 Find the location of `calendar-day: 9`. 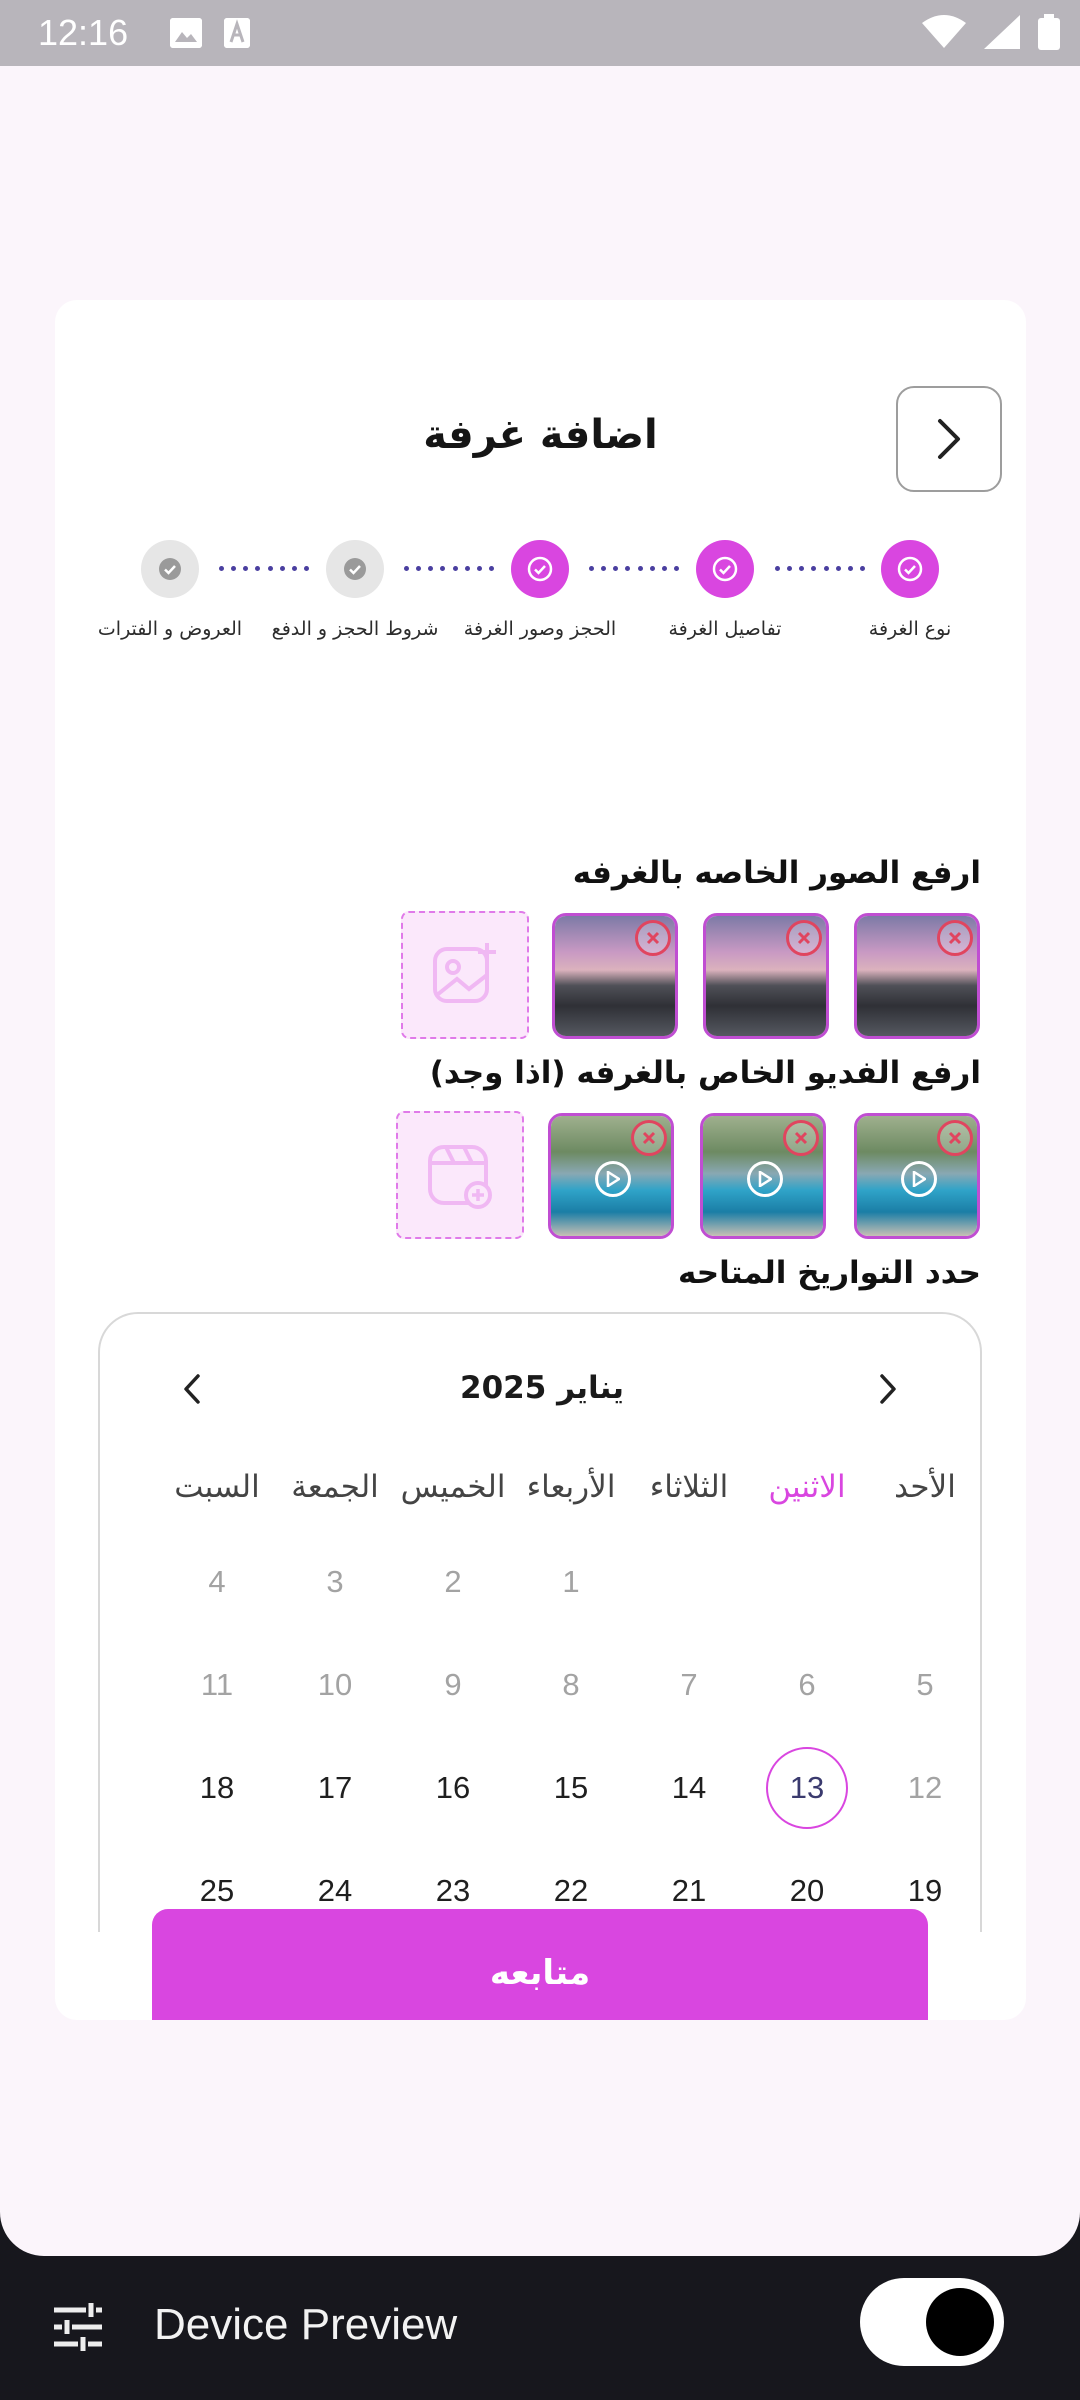

calendar-day: 9 is located at coordinates (453, 1684).